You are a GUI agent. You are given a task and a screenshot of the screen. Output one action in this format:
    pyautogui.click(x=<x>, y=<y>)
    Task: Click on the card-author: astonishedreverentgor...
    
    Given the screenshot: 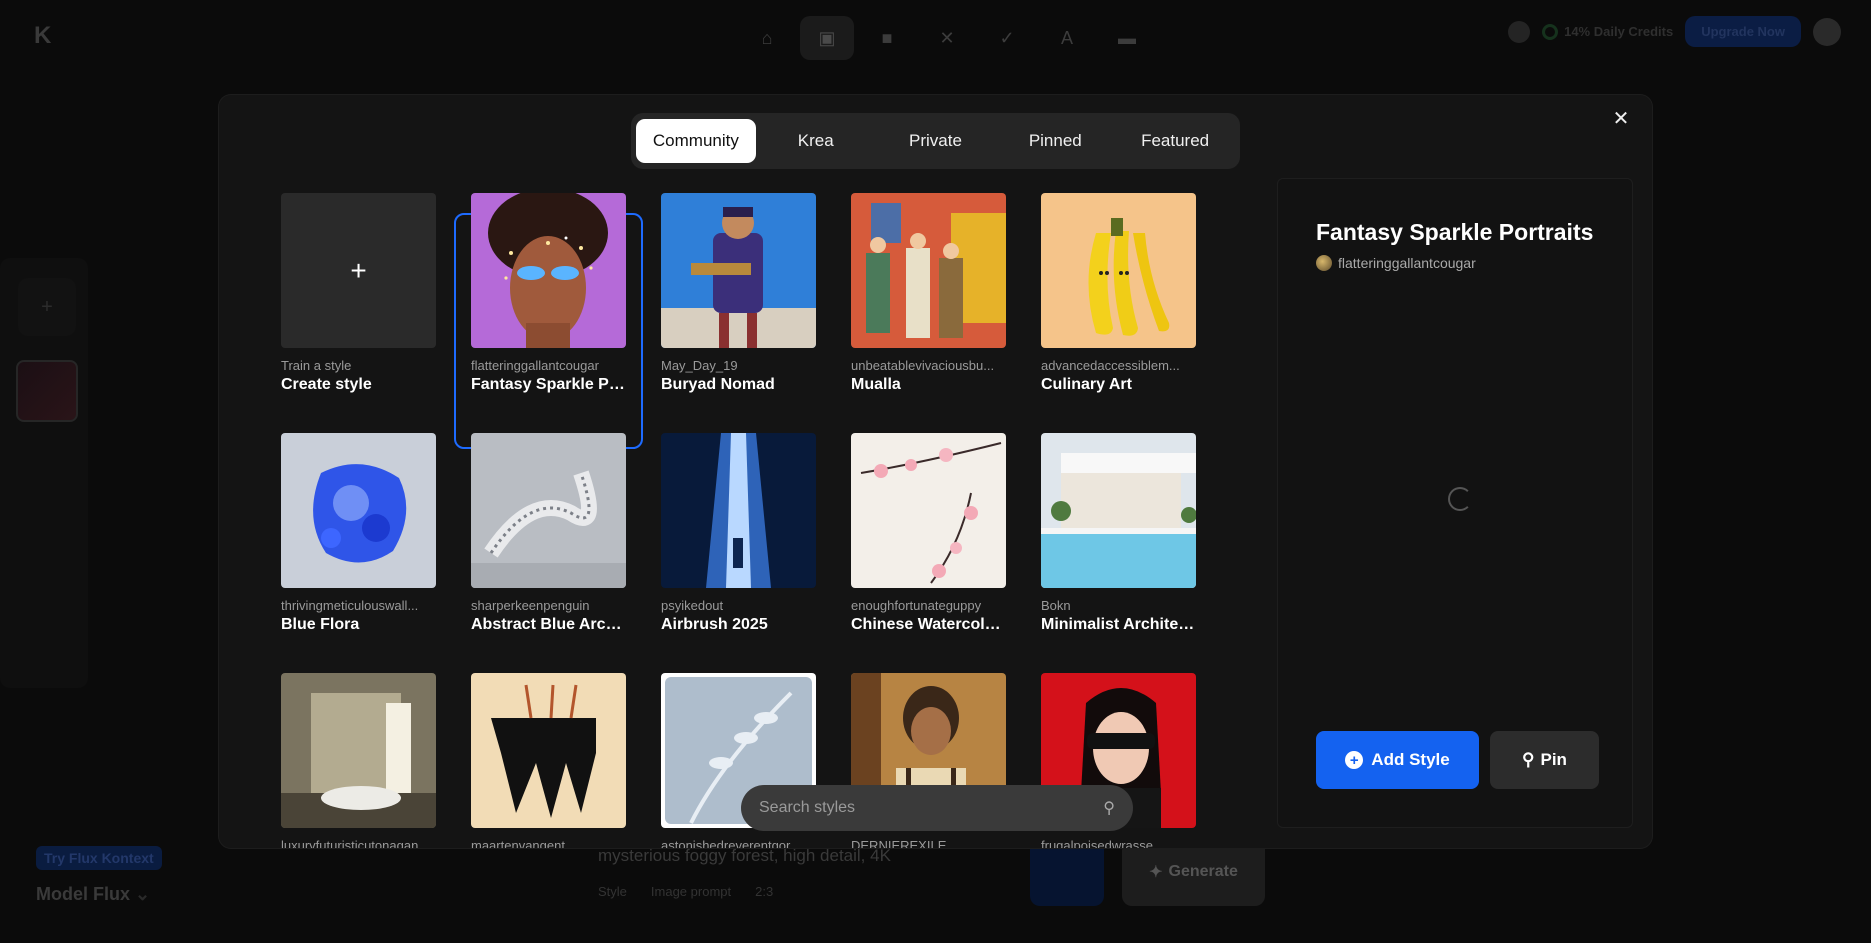 What is the action you would take?
    pyautogui.click(x=731, y=843)
    